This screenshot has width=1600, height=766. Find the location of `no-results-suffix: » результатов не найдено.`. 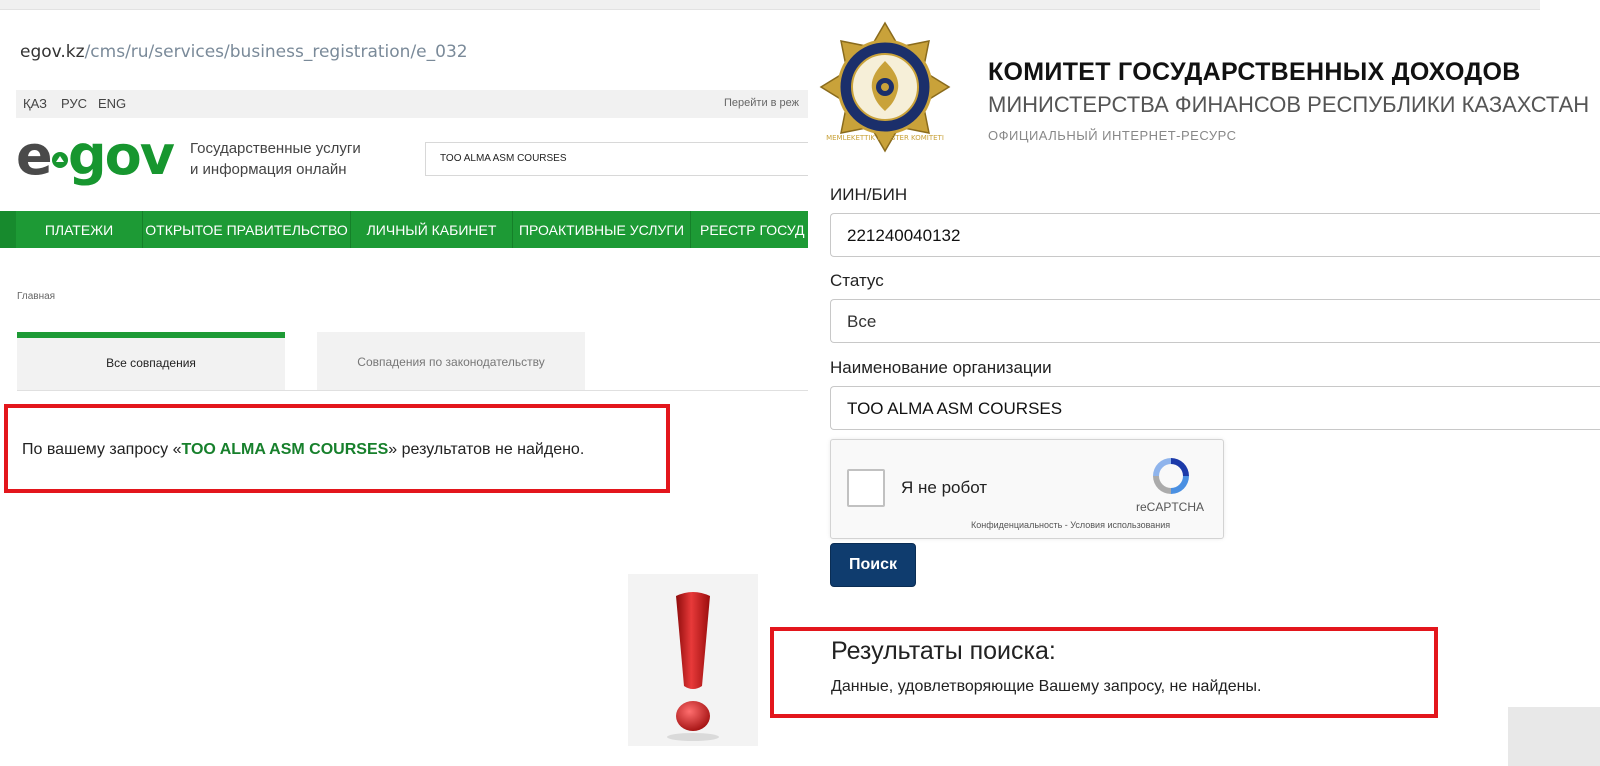

no-results-suffix: » результатов не найдено. is located at coordinates (486, 449).